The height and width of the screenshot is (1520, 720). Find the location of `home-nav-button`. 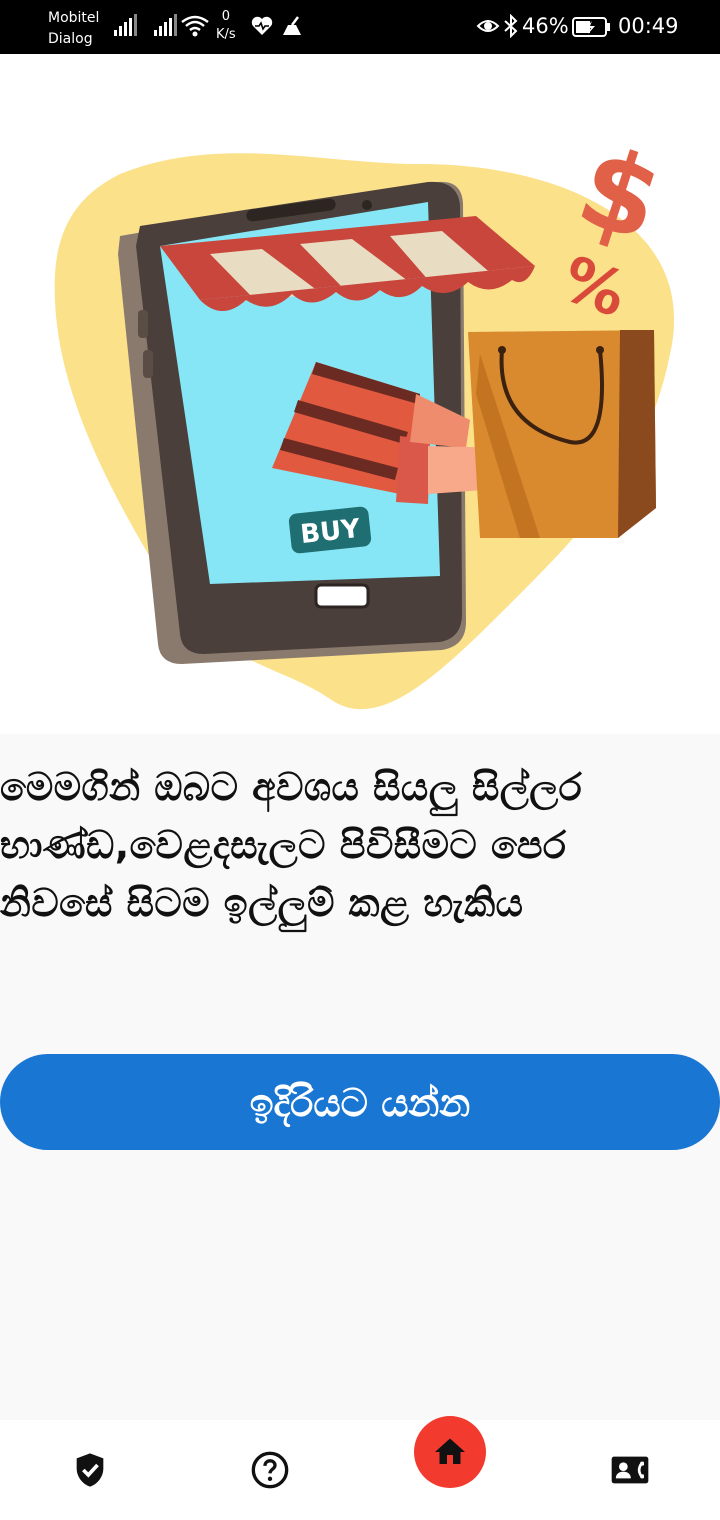

home-nav-button is located at coordinates (450, 1452).